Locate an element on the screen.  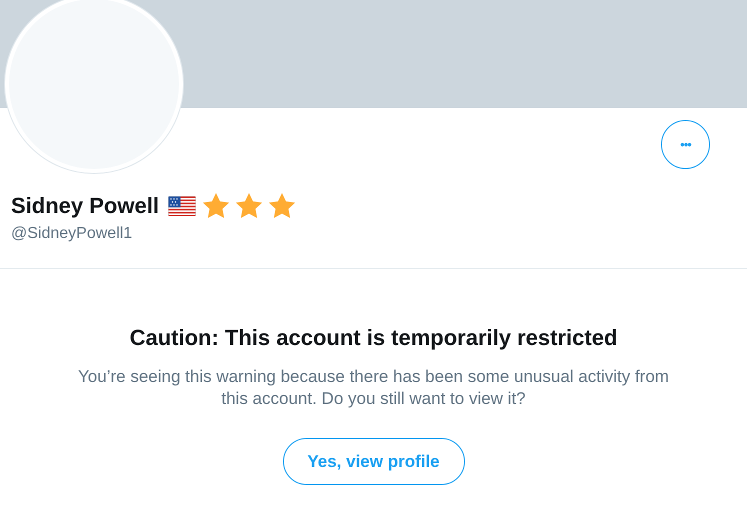
warning-title: Caution: This account is temporarily restricted is located at coordinates (374, 338).